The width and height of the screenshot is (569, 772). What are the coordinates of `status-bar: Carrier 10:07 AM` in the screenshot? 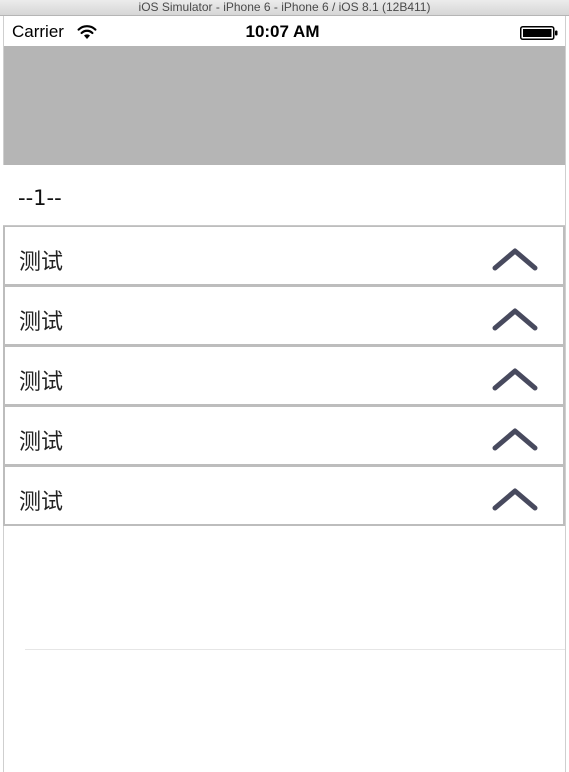 It's located at (282, 31).